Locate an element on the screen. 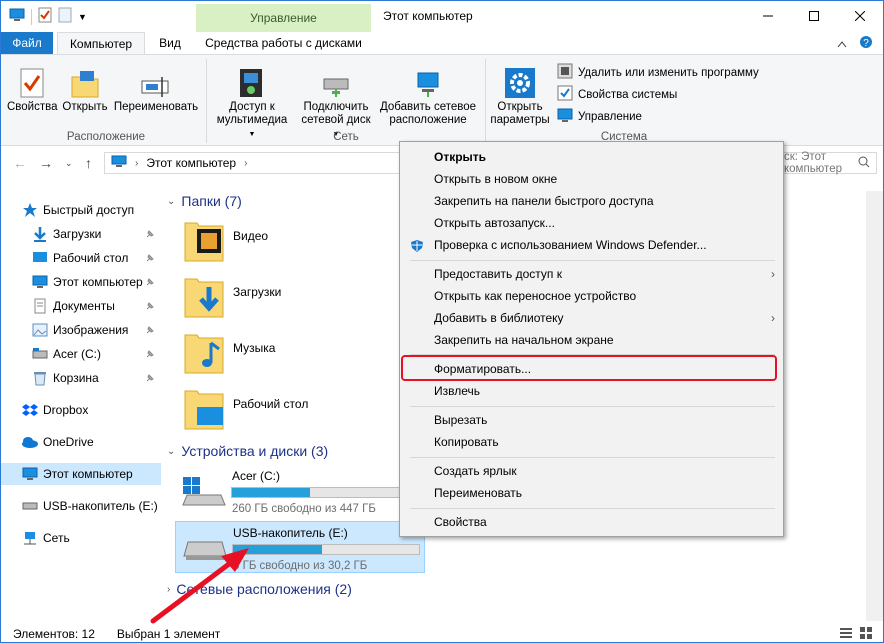 This screenshot has width=884, height=643. folders-section-header: ⌄ Папки (7) is located at coordinates (204, 201).